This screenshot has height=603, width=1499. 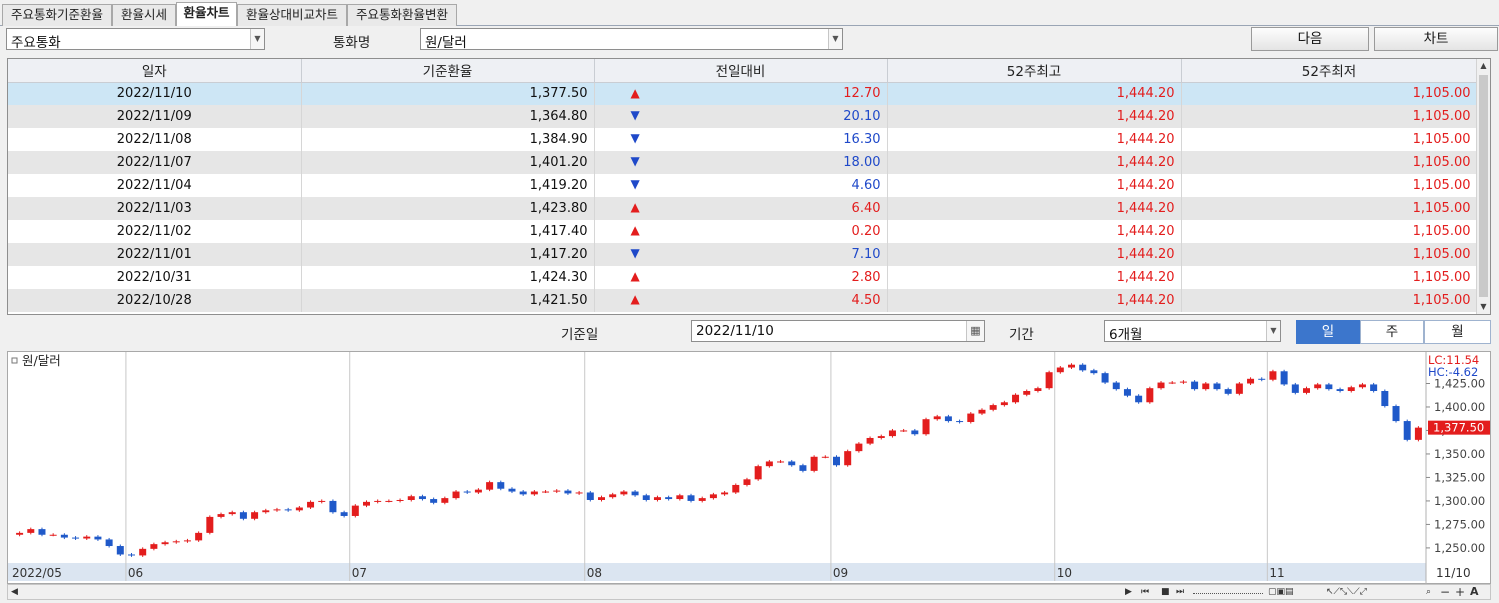 What do you see at coordinates (1145, 592) in the screenshot?
I see `skip-back-icon: ⏮` at bounding box center [1145, 592].